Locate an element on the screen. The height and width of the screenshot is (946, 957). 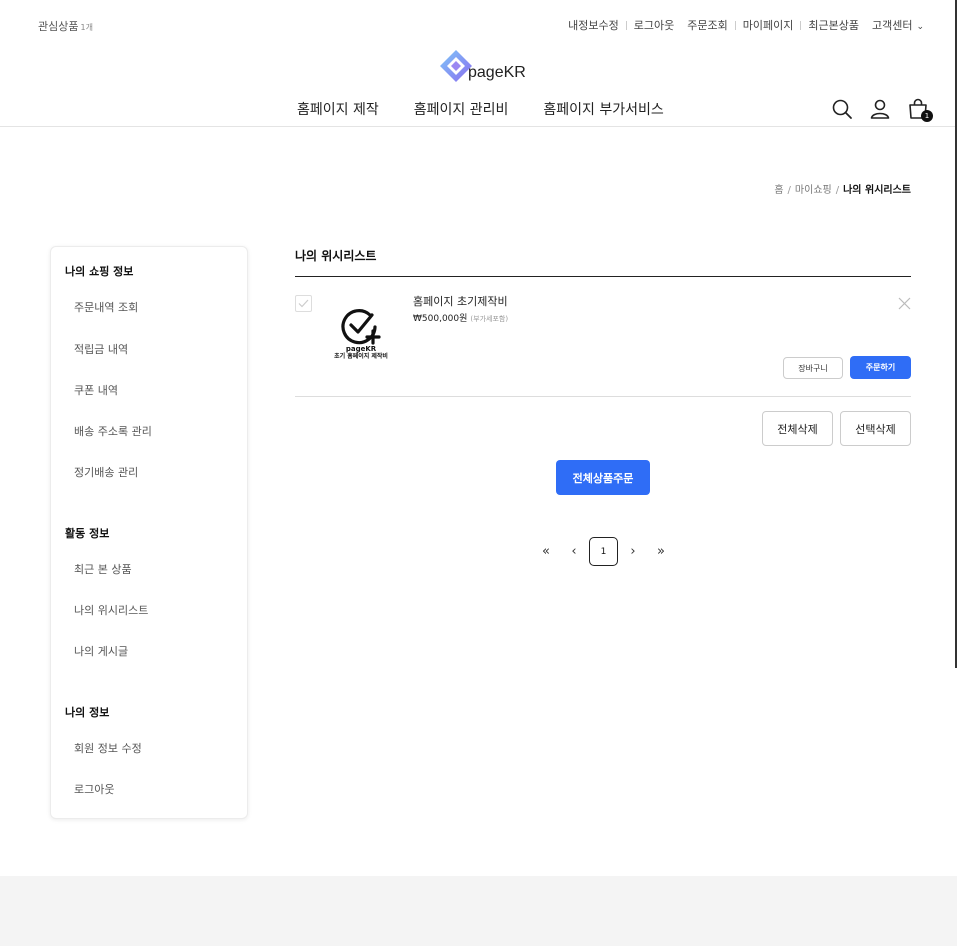
product-price-line: ₩500,000원 (부가세포함) is located at coordinates (460, 317).